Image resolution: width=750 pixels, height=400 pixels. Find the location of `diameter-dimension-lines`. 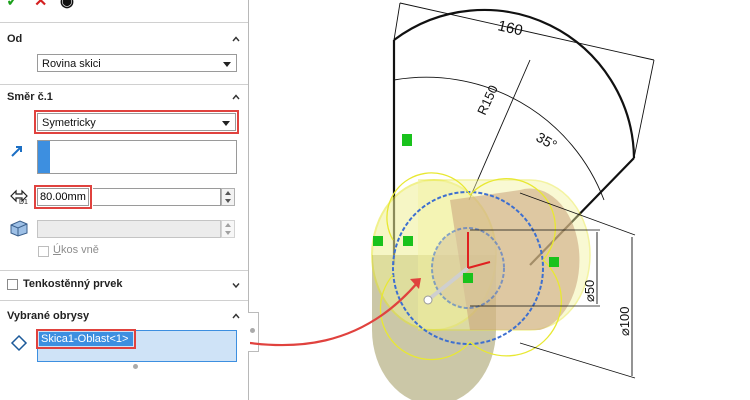

diameter-dimension-lines is located at coordinates (614, 304).